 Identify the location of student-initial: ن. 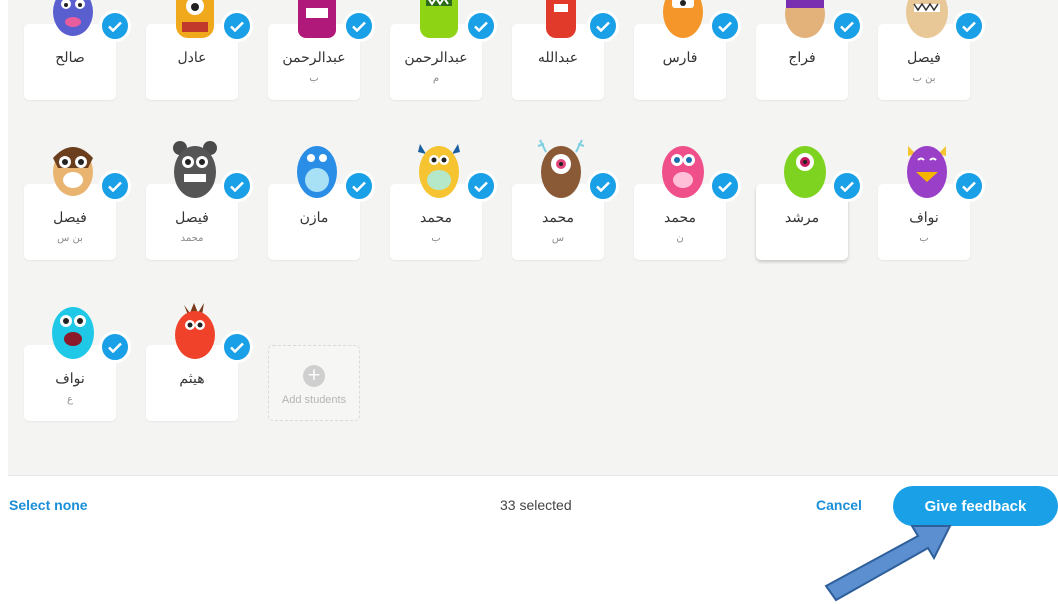
(680, 238).